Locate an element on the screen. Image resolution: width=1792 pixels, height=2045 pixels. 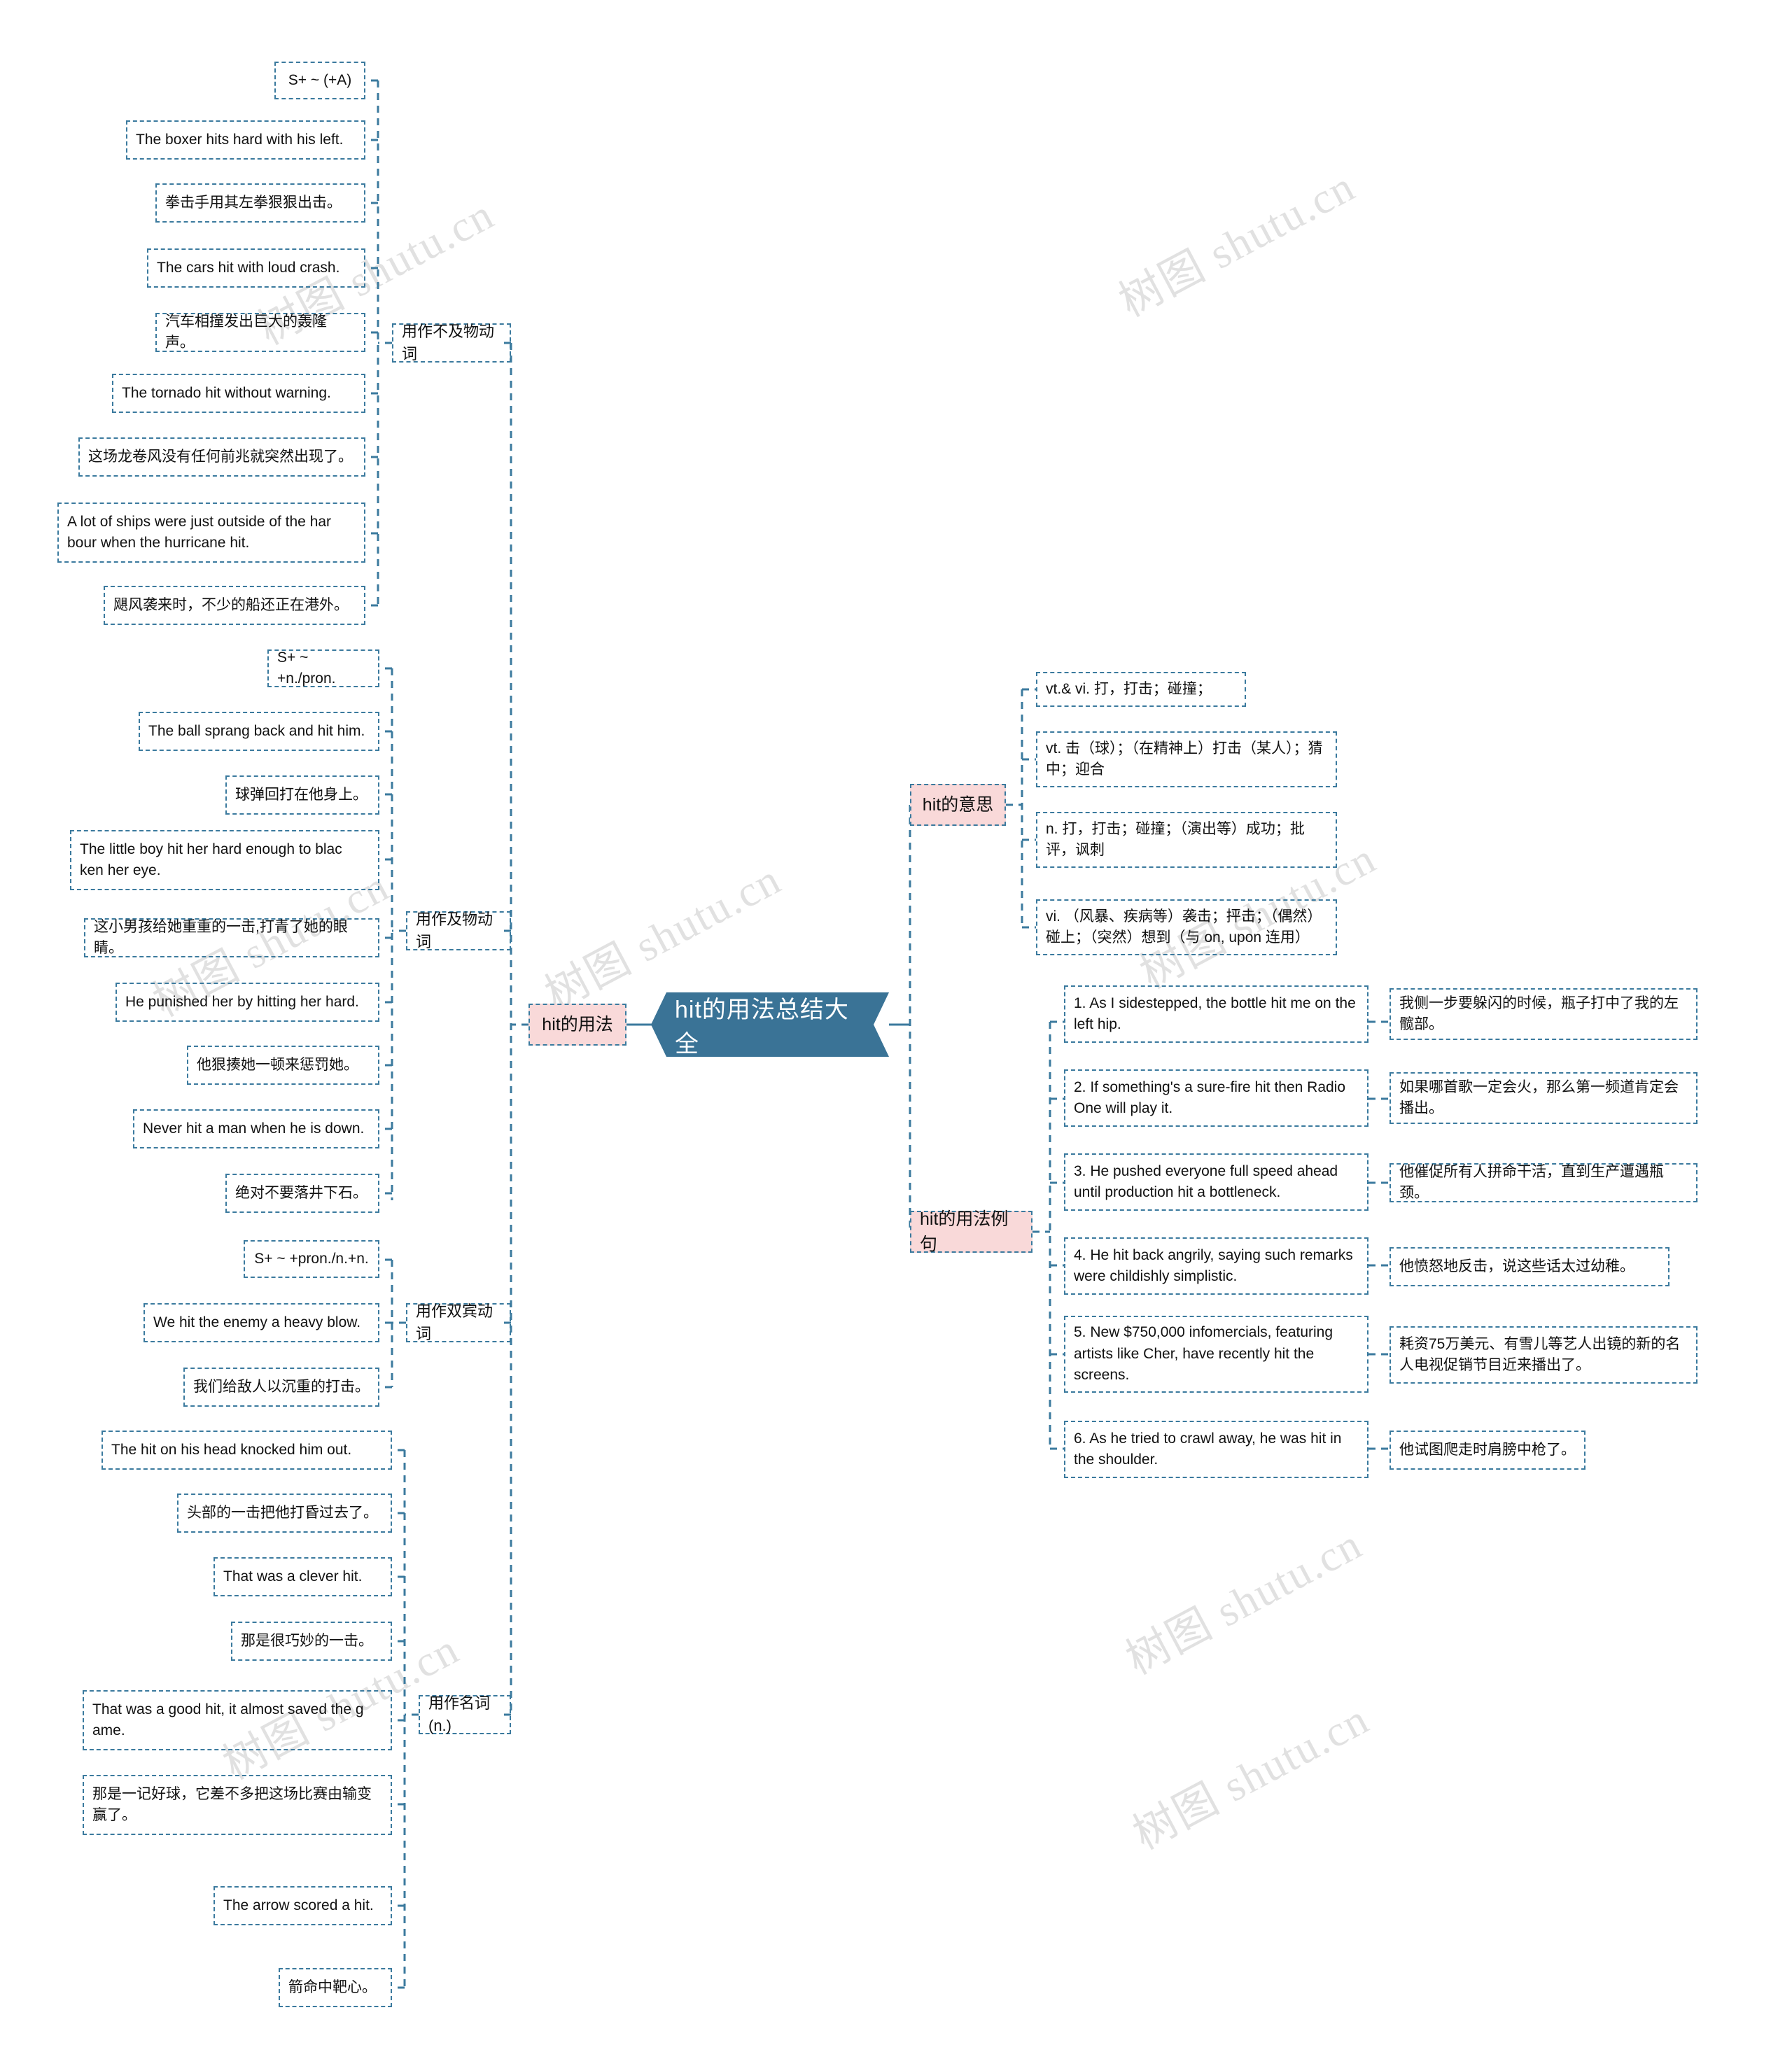
usage-item-text: 飓风袭来时，不少的船还正在港外。 is located at coordinates (231, 604).